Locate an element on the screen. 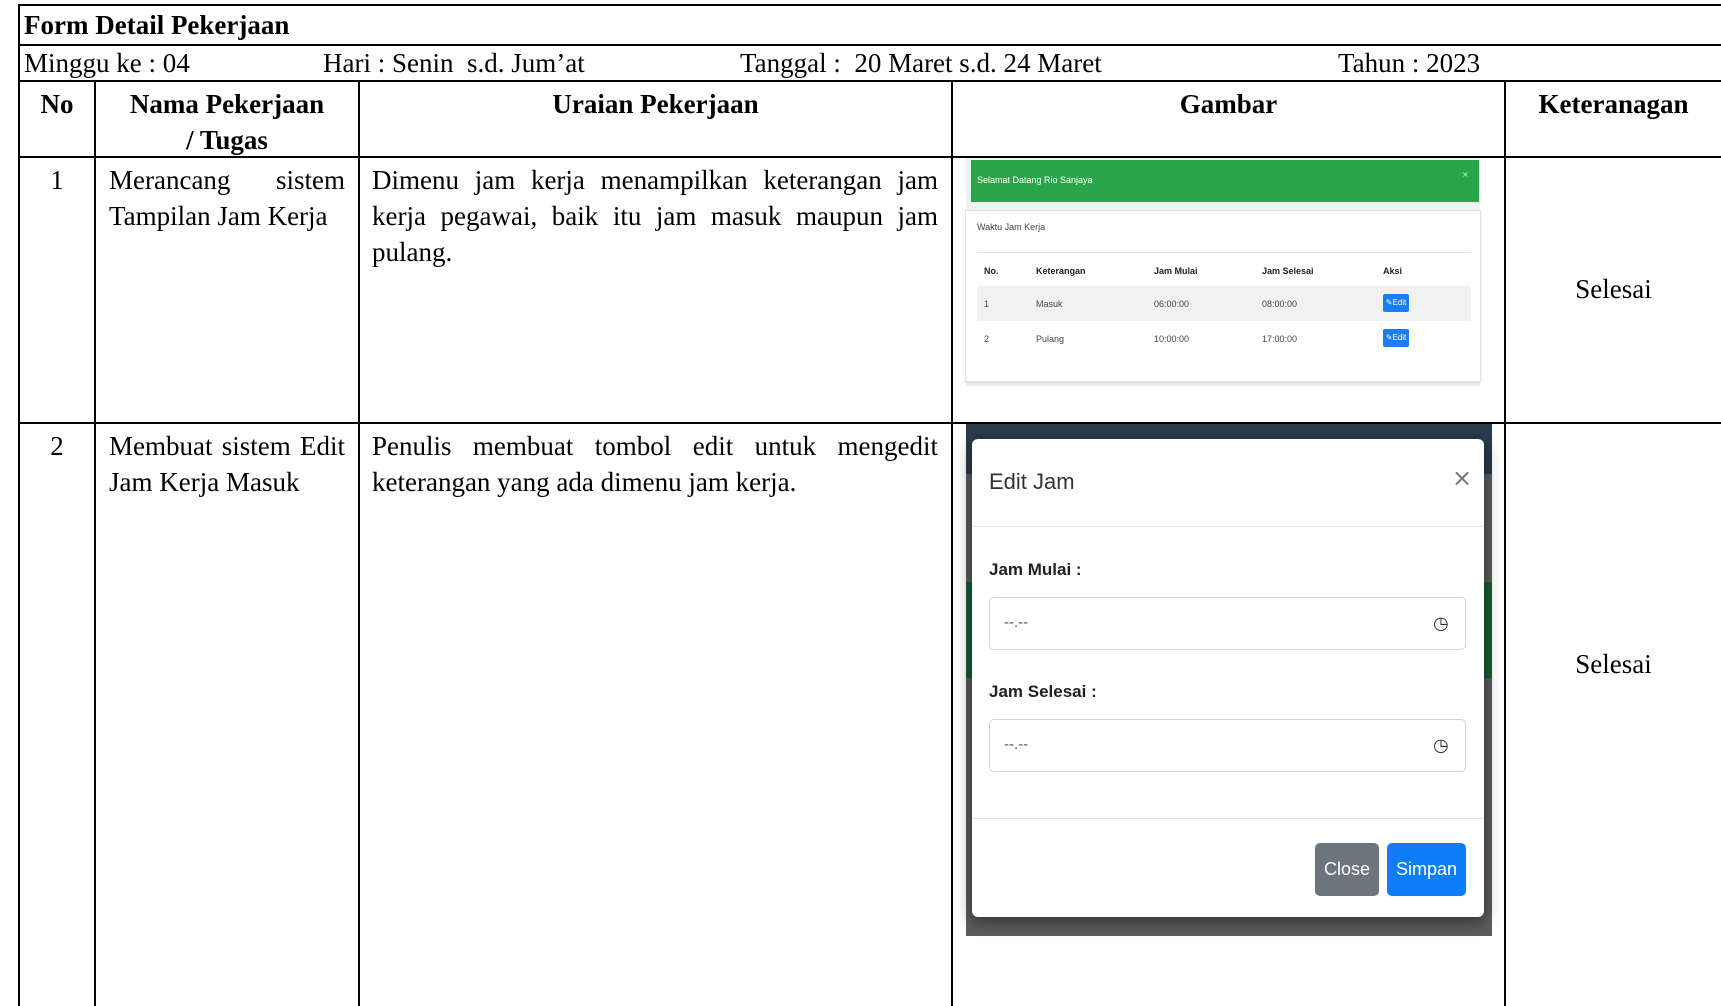  header-desc: Uraian Pekerjaan is located at coordinates (655, 104).